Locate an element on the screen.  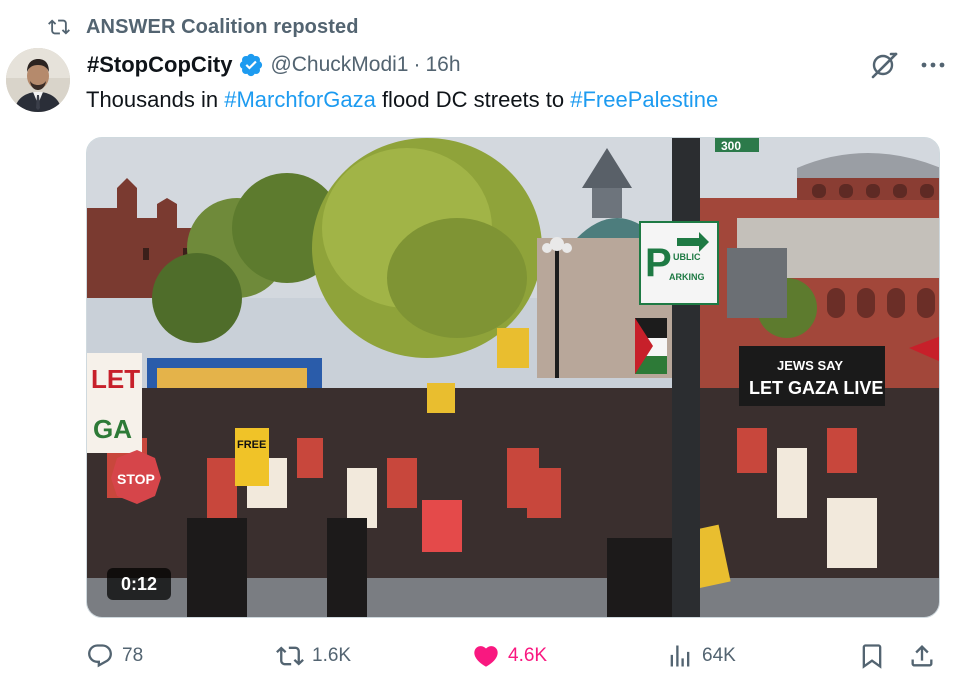
author-handle: @ChuckModi1 is located at coordinates (339, 65).